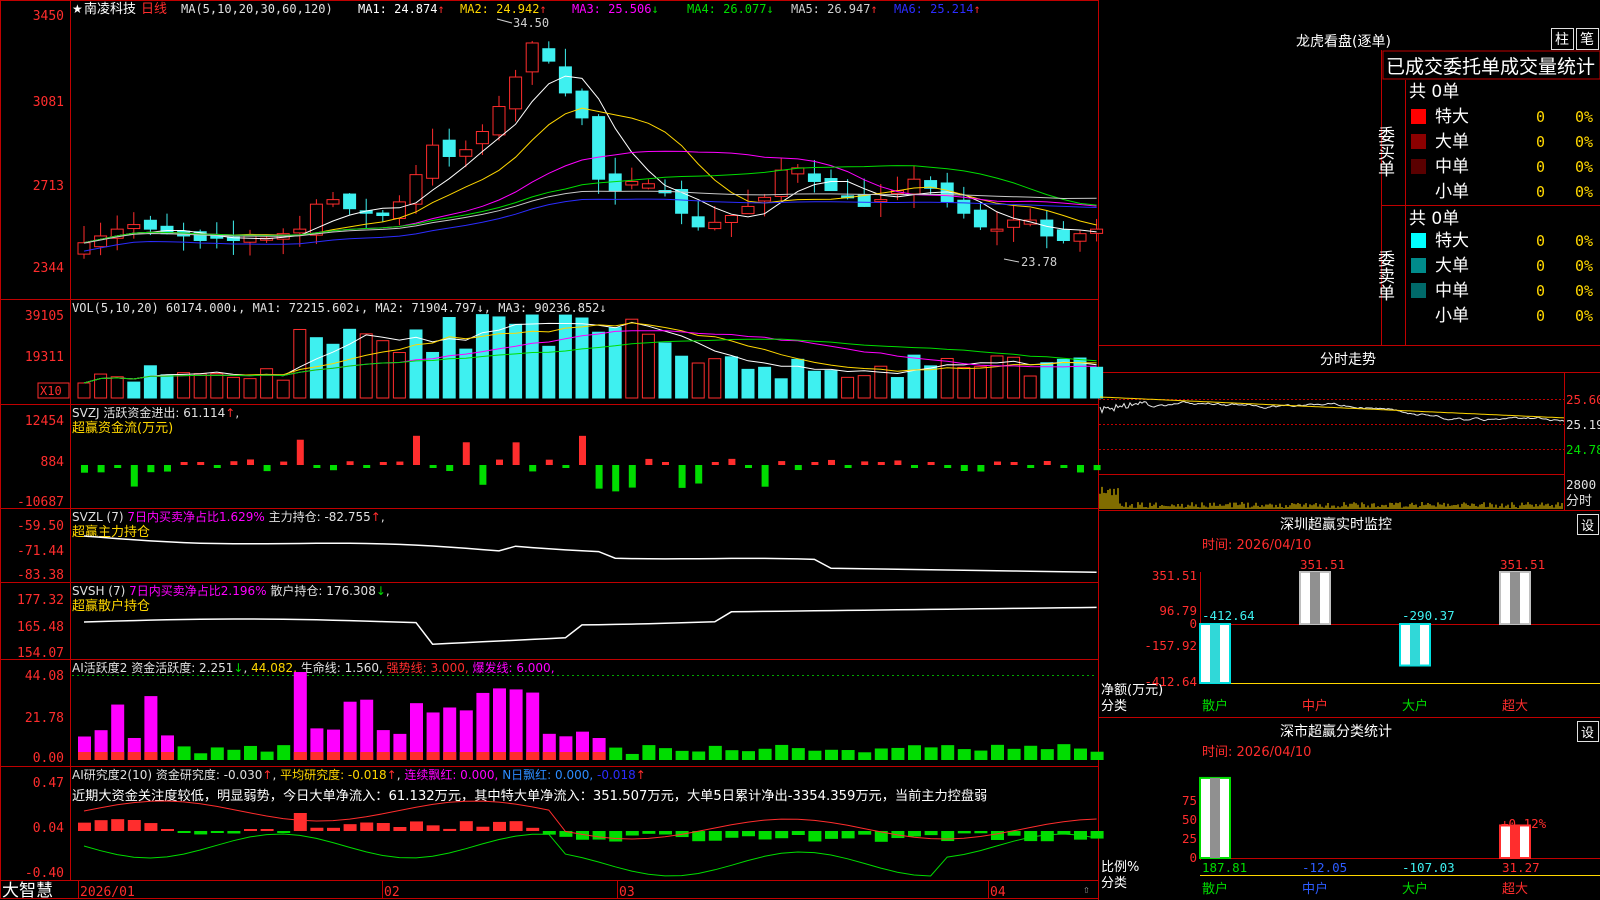 This screenshot has width=1600, height=900. What do you see at coordinates (1521, 867) in the screenshot?
I see `classify-value-3: 31.27` at bounding box center [1521, 867].